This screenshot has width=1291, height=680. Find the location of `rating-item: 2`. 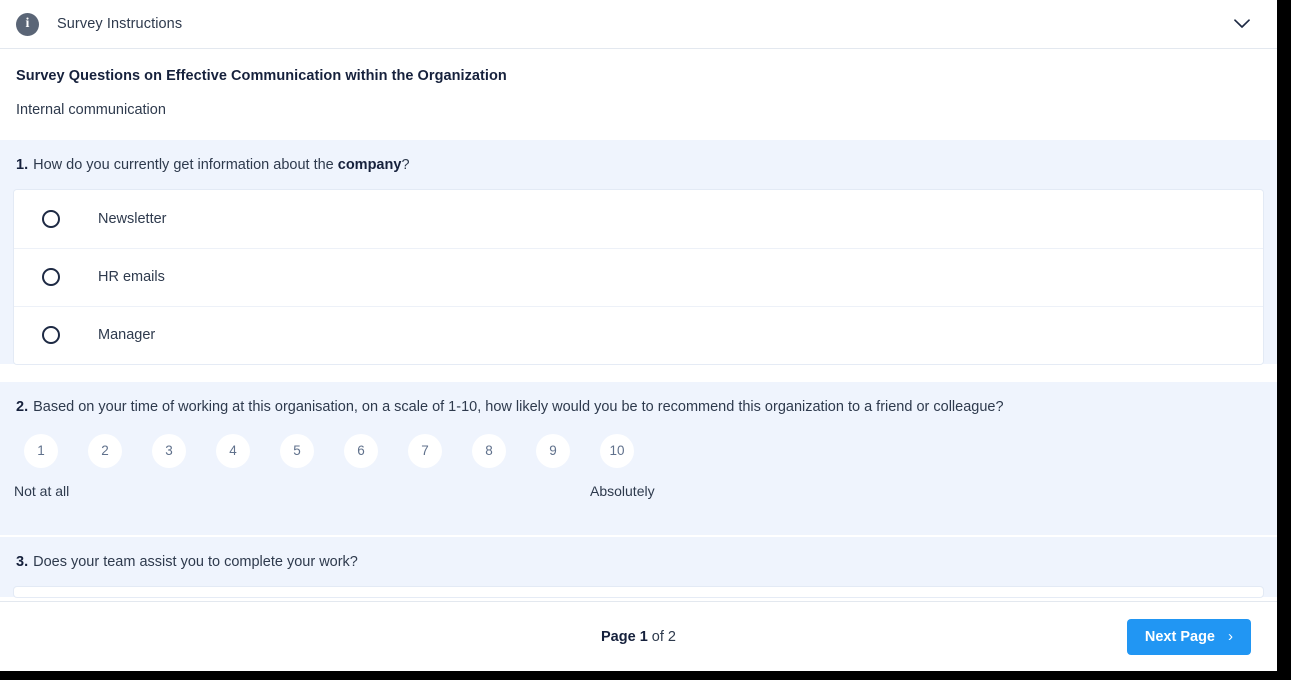

rating-item: 2 is located at coordinates (105, 450).